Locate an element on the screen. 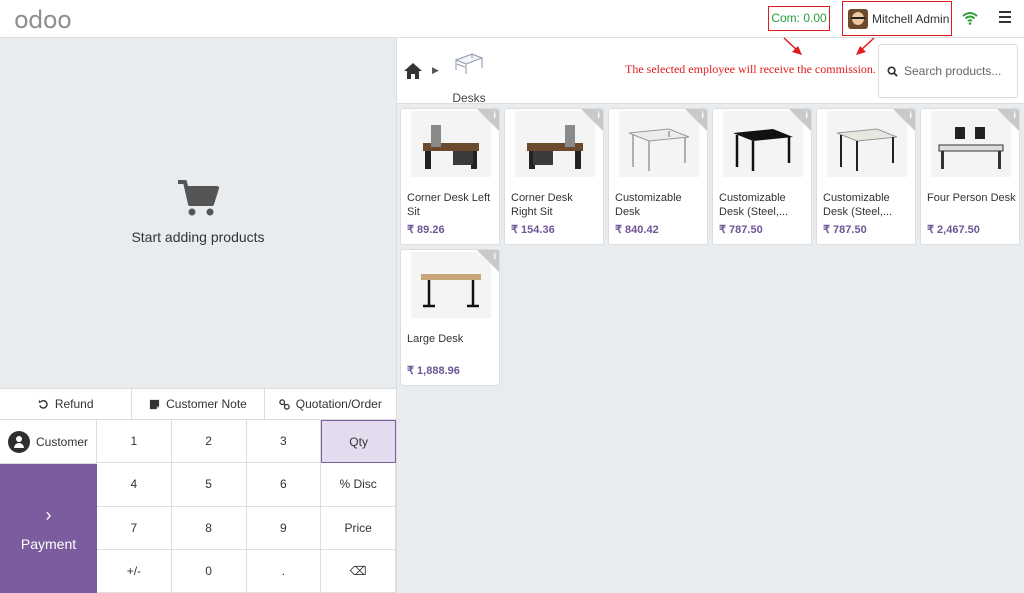 Image resolution: width=1024 pixels, height=593 pixels. product-card: i Customizable Desk (Aluminium... ₹ 840.42 is located at coordinates (658, 176).